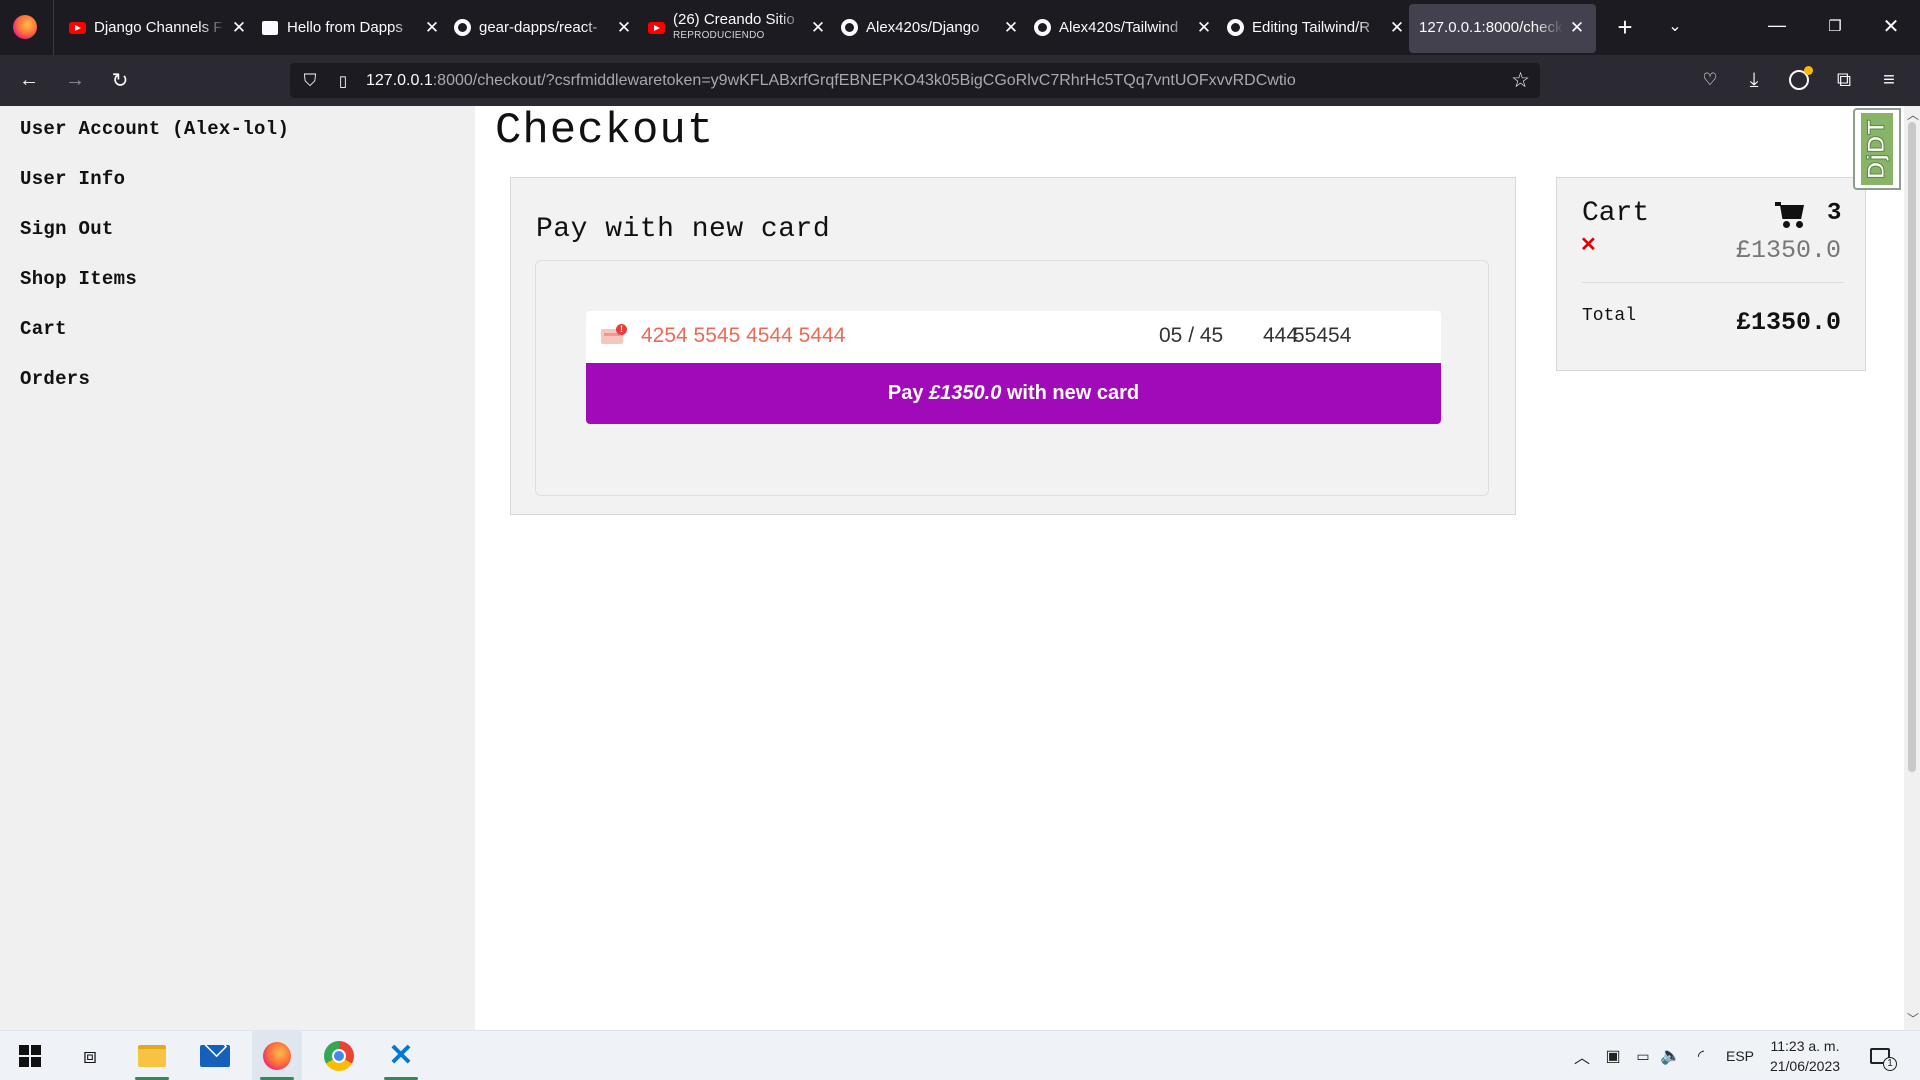 The height and width of the screenshot is (1080, 1920). Describe the element at coordinates (1805, 1046) in the screenshot. I see `clock-time: 11:23 a. m.` at that location.